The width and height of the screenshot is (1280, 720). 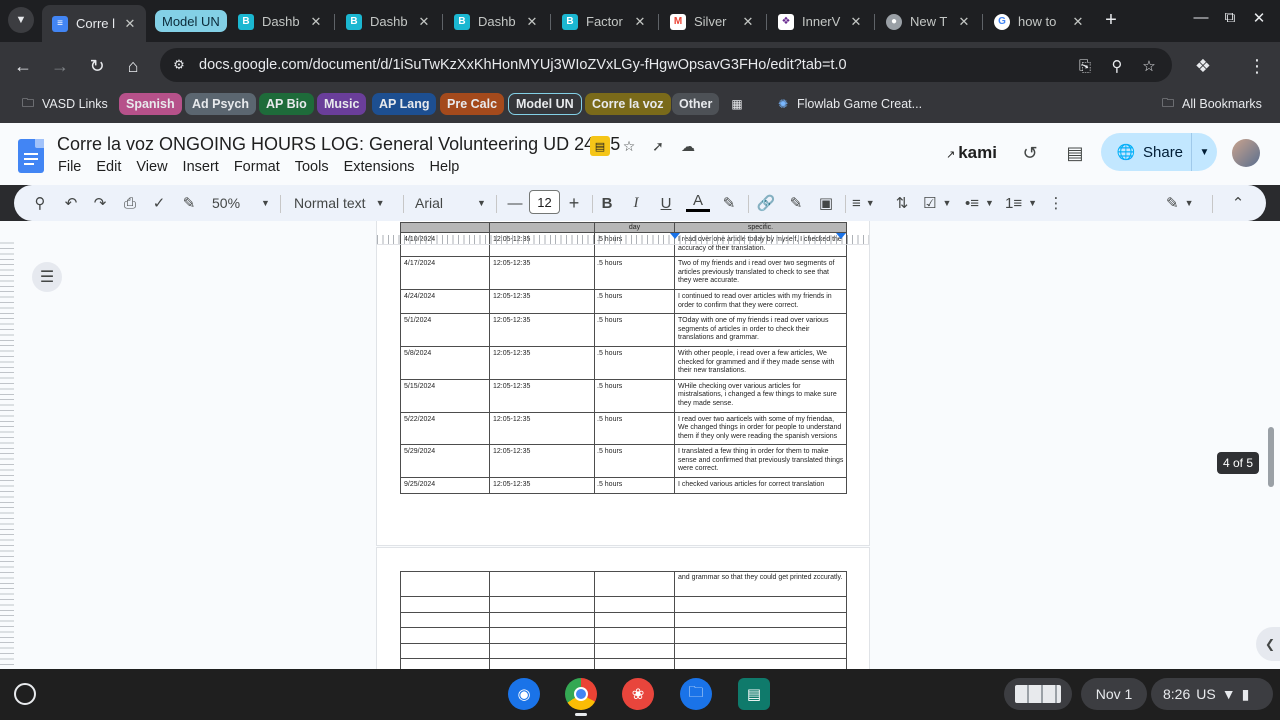 I want to click on bulleted-list-select: •≡ ▼, so click(x=979, y=203).